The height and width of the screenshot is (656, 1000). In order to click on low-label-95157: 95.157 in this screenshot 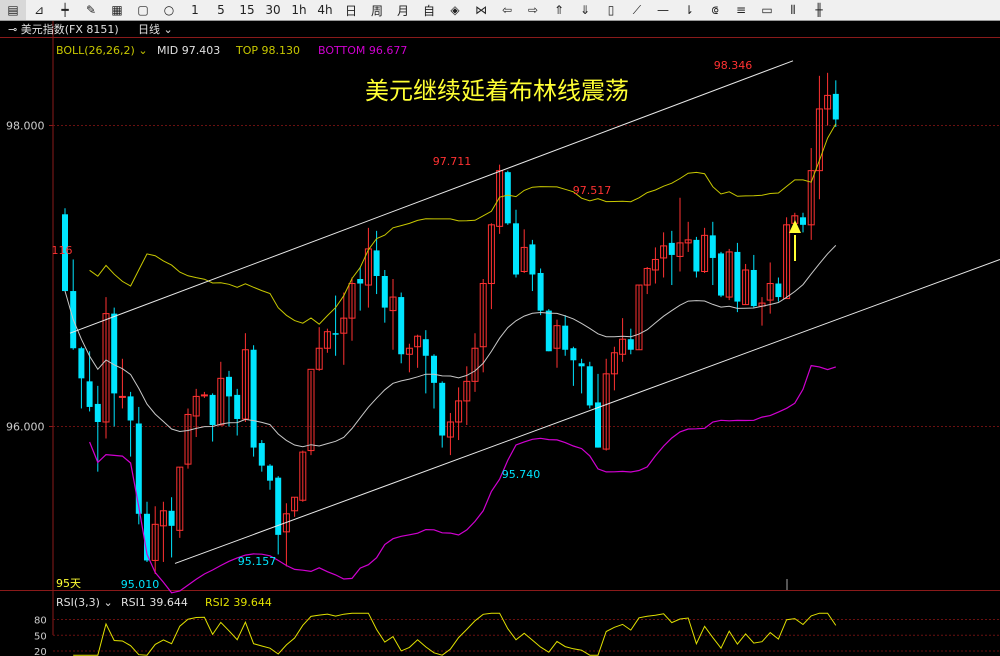, I will do `click(257, 561)`.